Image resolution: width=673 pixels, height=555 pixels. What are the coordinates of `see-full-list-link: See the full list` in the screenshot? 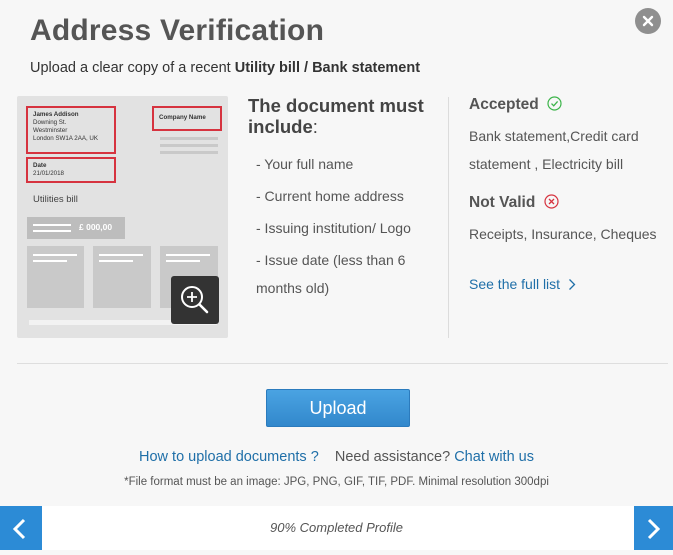 It's located at (522, 284).